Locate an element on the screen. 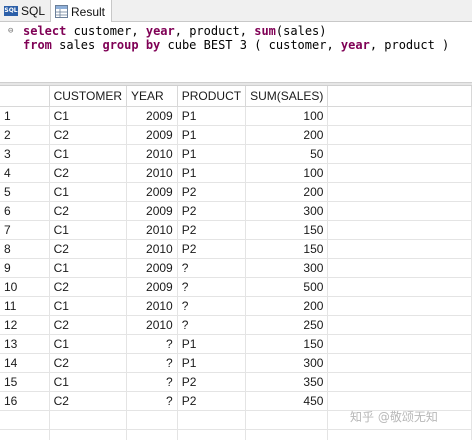 This screenshot has width=472, height=440. row-number: 2 is located at coordinates (25, 135).